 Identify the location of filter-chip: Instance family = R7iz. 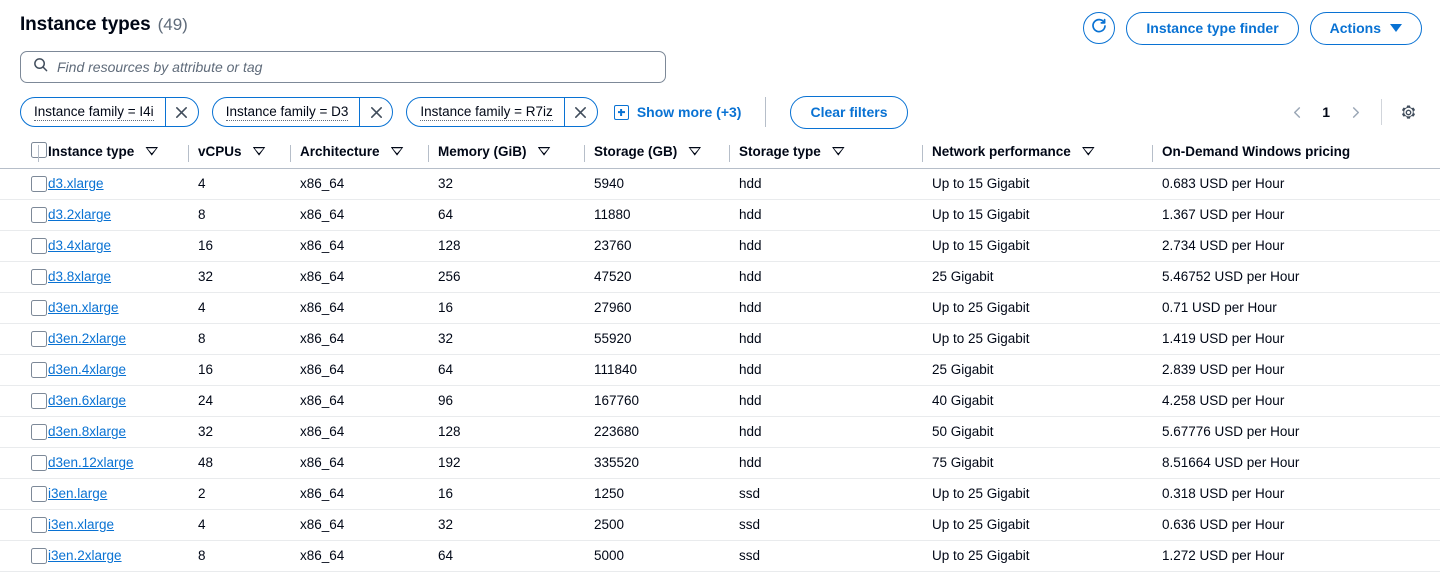
(502, 112).